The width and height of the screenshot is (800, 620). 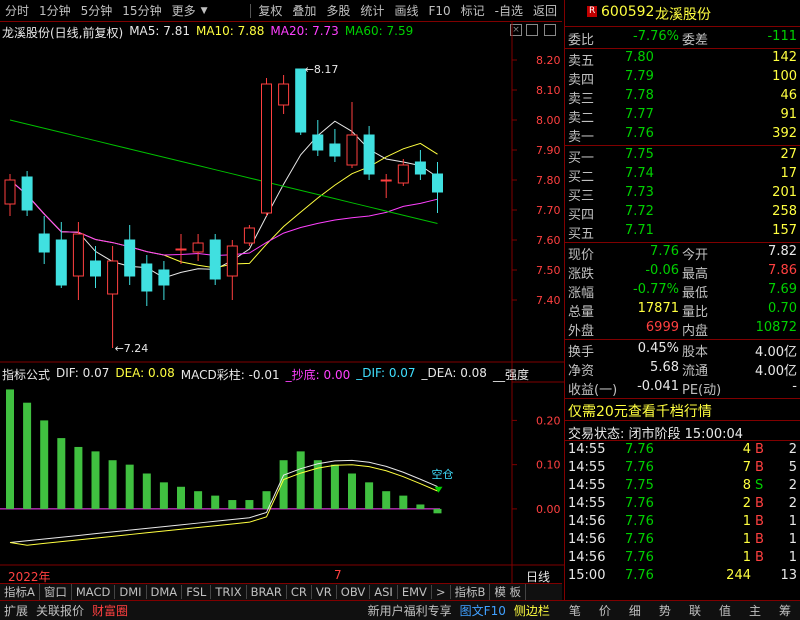 What do you see at coordinates (792, 467) in the screenshot?
I see `tick-count: 5` at bounding box center [792, 467].